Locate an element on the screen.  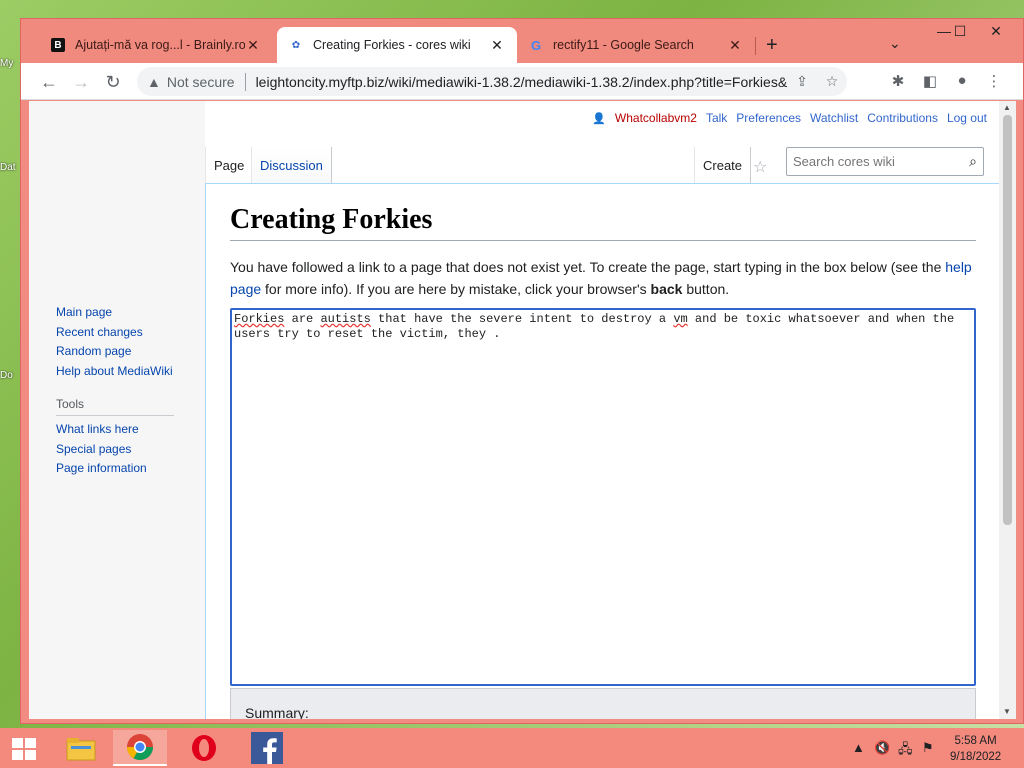
tab-separator is located at coordinates (755, 46).